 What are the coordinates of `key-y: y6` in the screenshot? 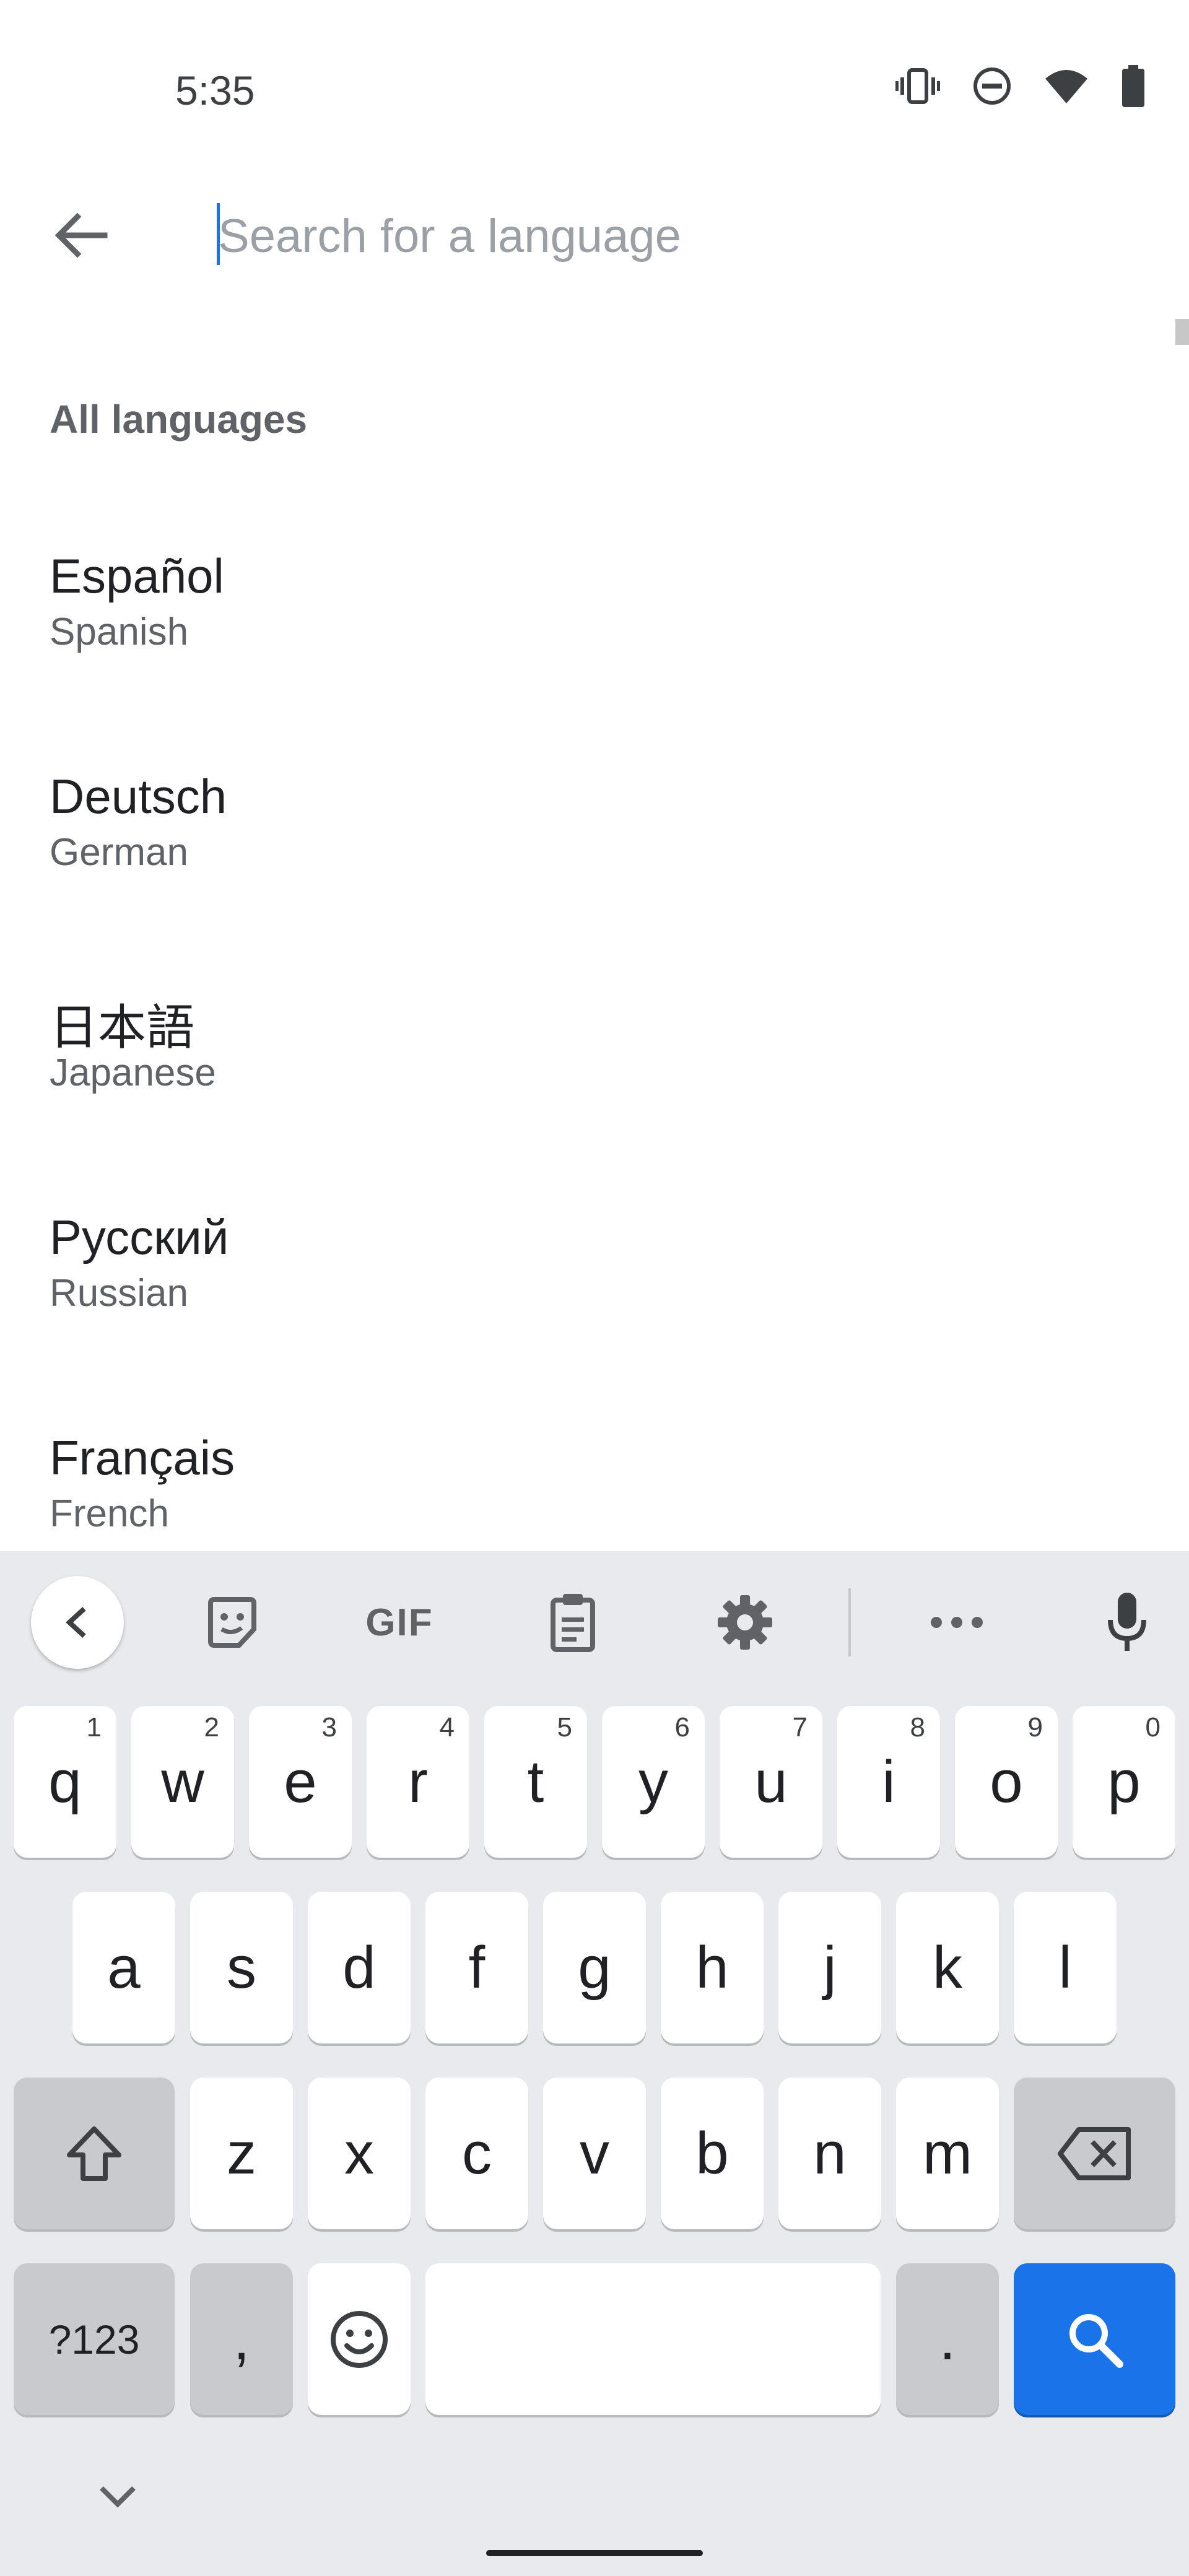 It's located at (654, 1782).